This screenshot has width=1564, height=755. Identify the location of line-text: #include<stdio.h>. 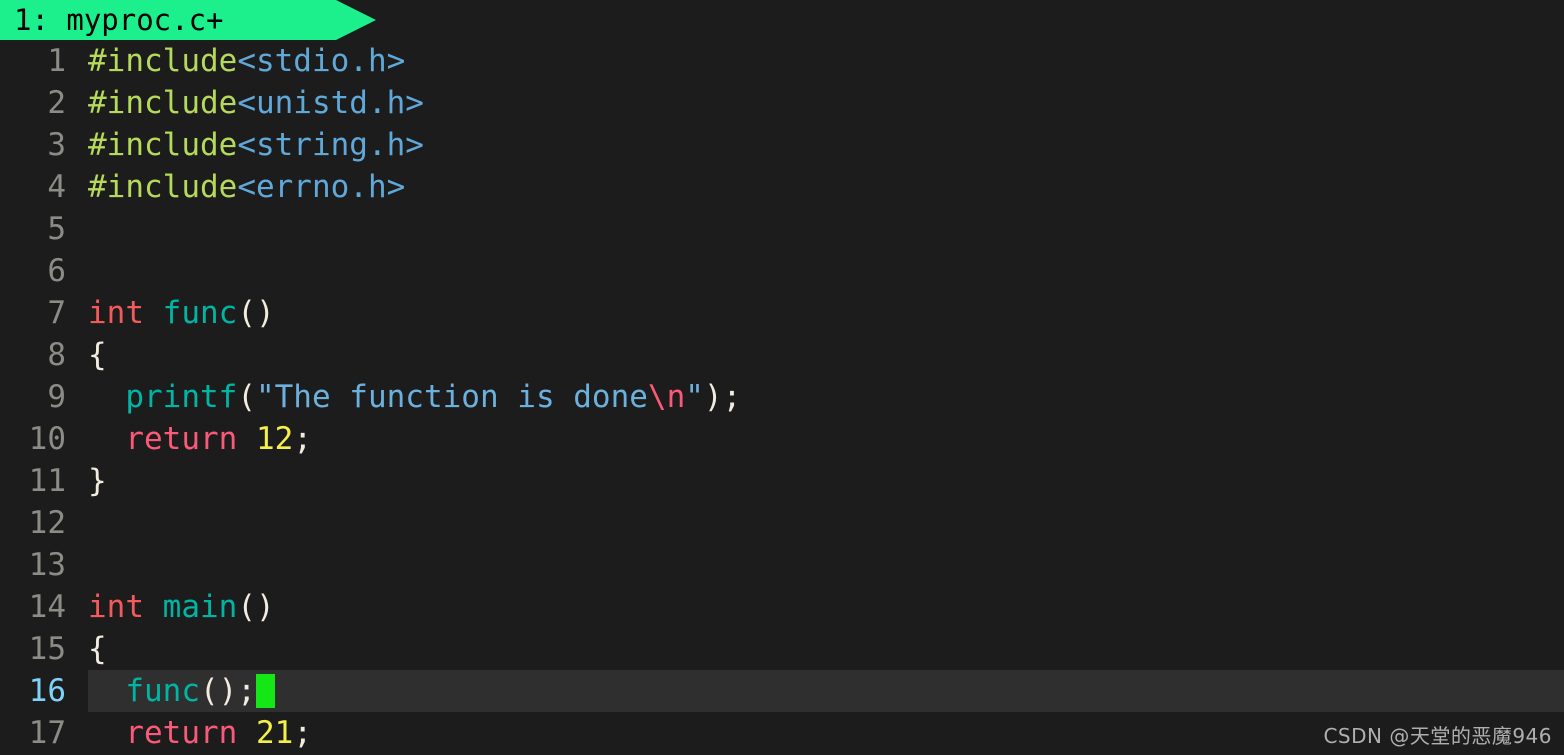
(246, 61).